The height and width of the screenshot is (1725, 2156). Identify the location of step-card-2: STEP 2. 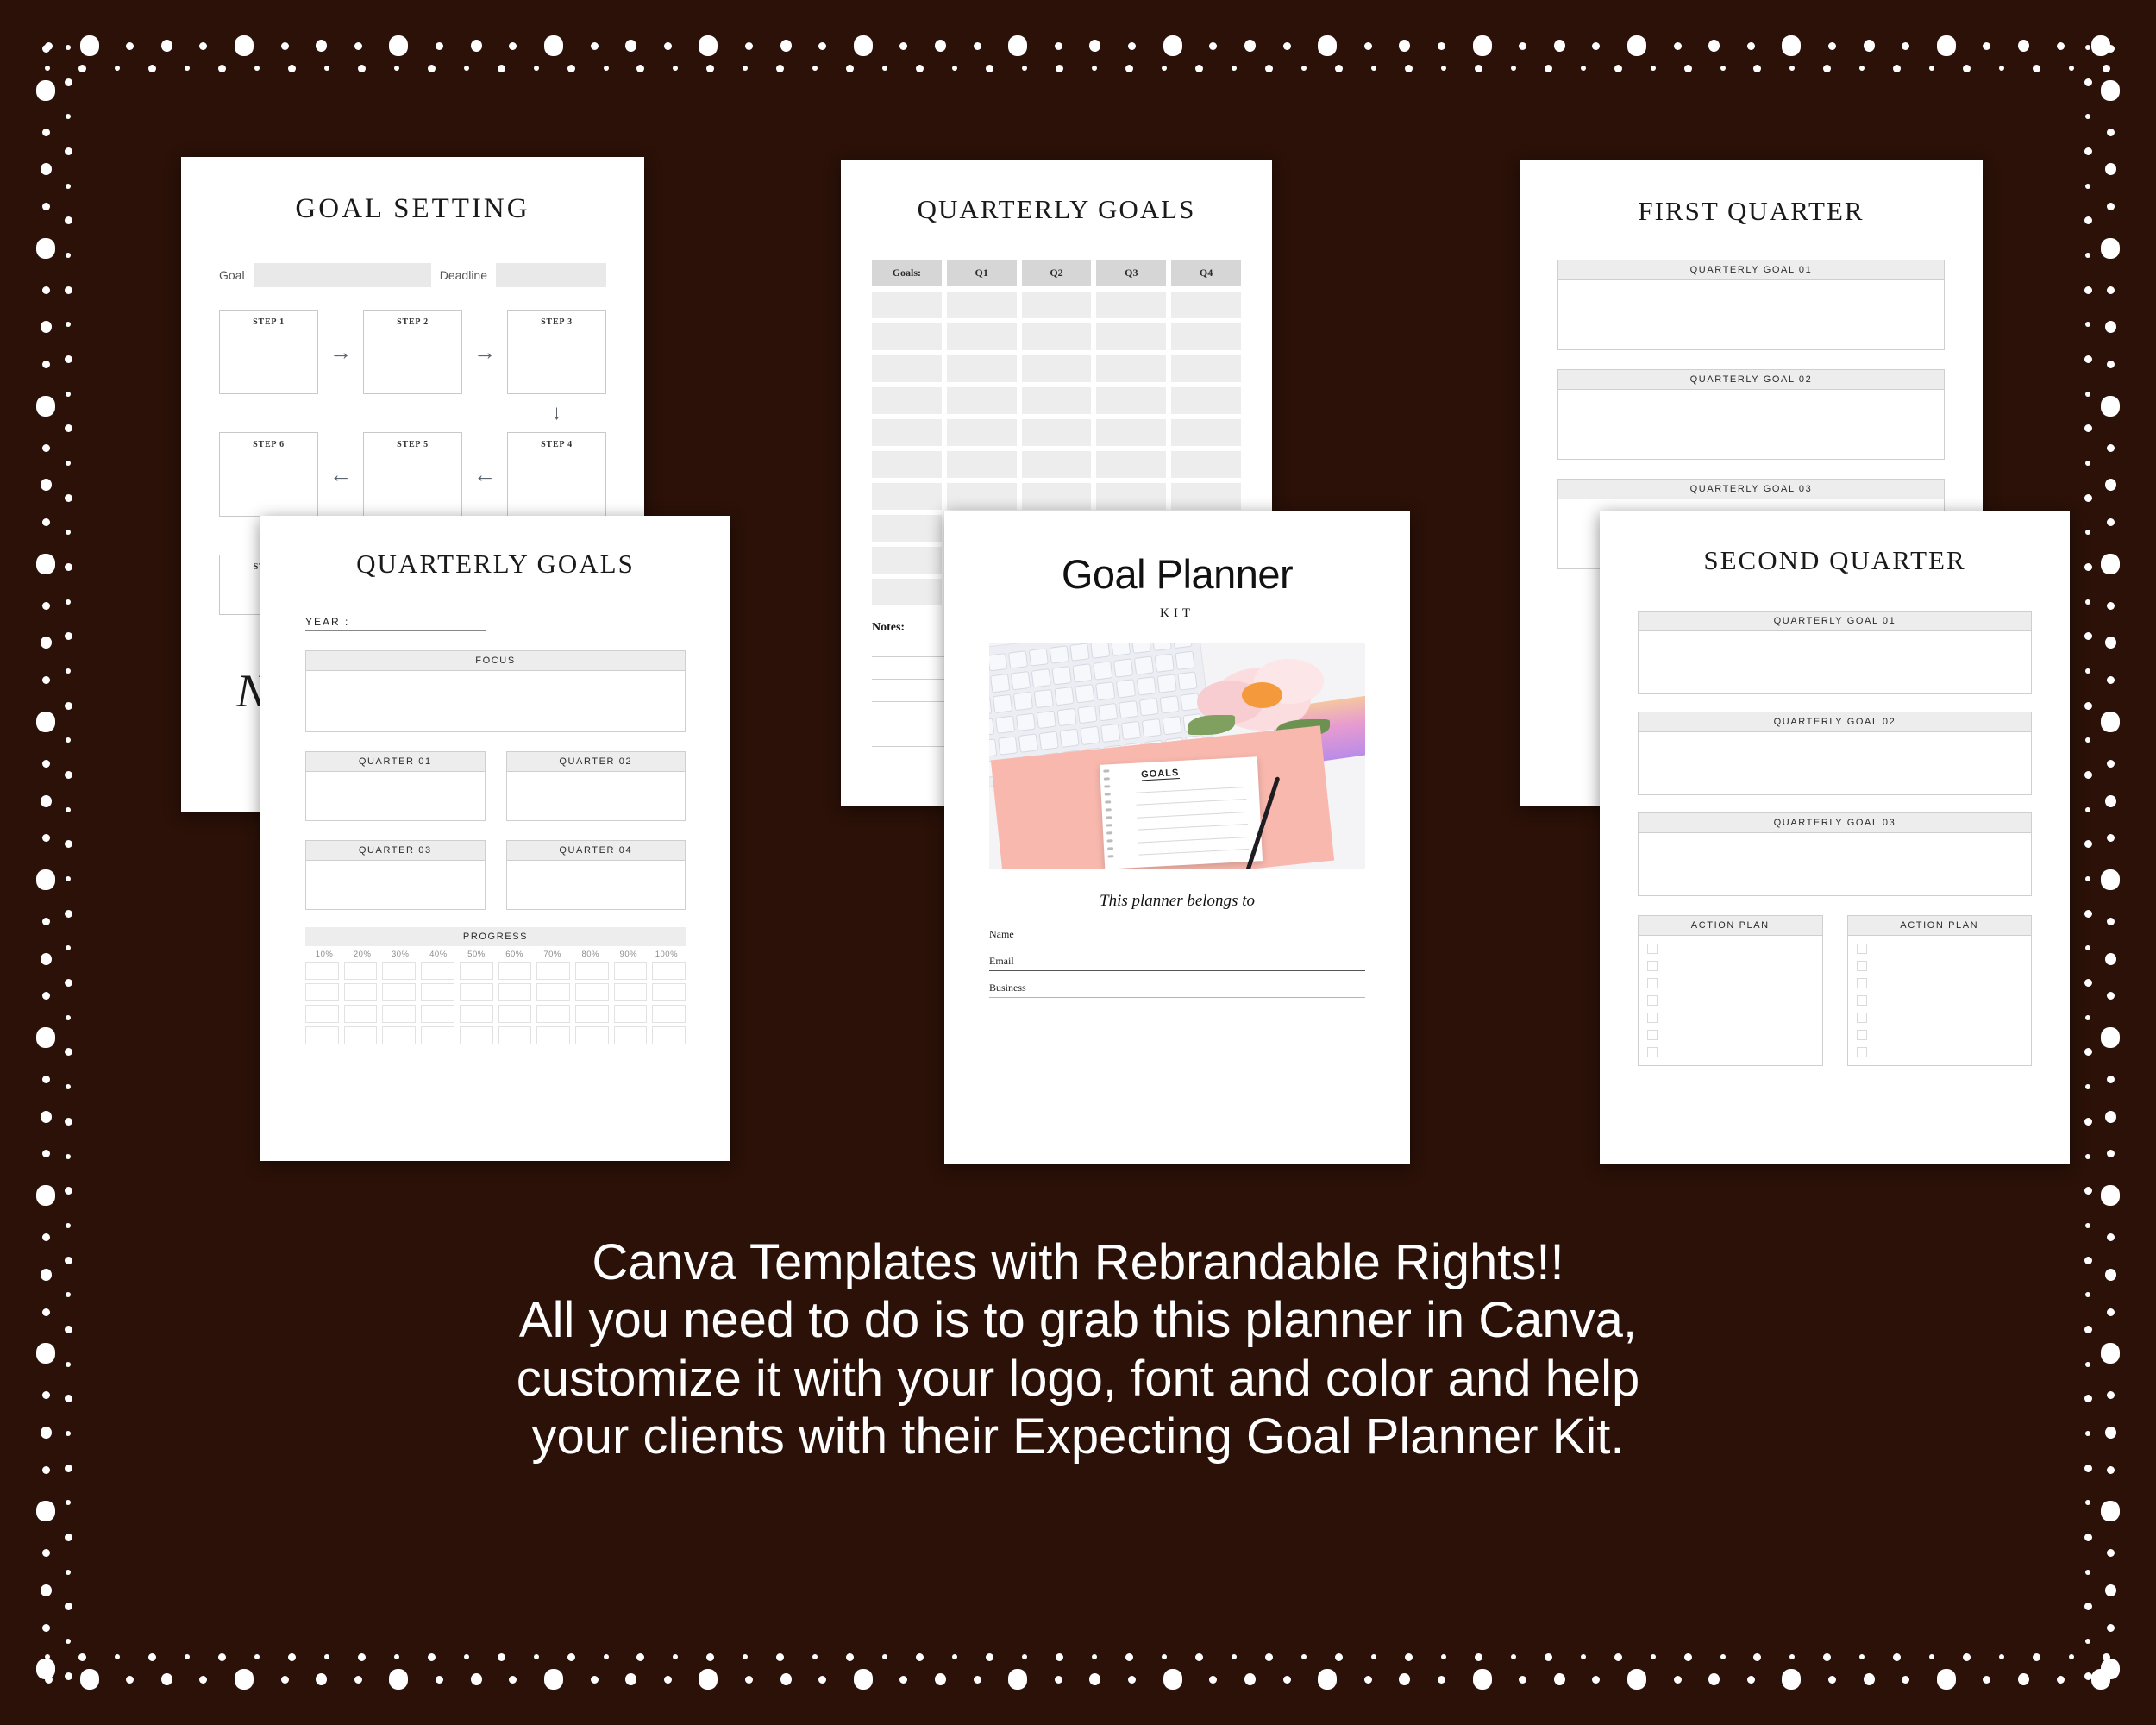
(412, 352).